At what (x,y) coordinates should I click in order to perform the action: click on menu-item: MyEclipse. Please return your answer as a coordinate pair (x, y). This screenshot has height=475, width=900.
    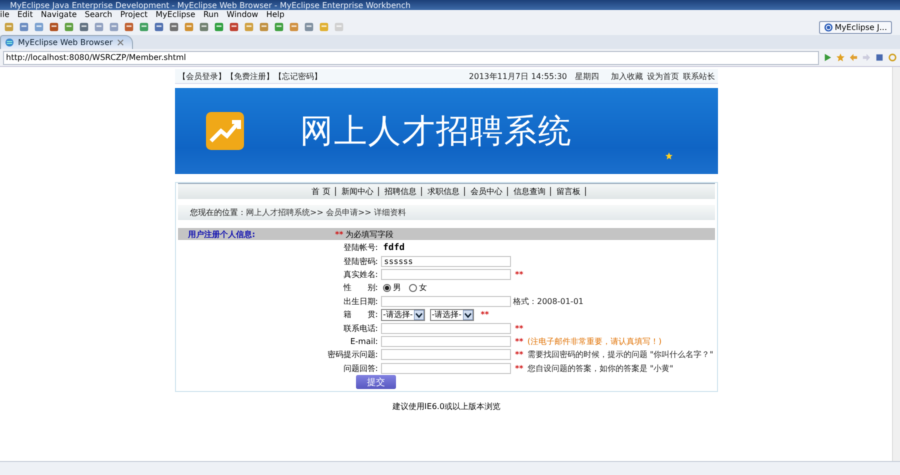
    Looking at the image, I should click on (176, 14).